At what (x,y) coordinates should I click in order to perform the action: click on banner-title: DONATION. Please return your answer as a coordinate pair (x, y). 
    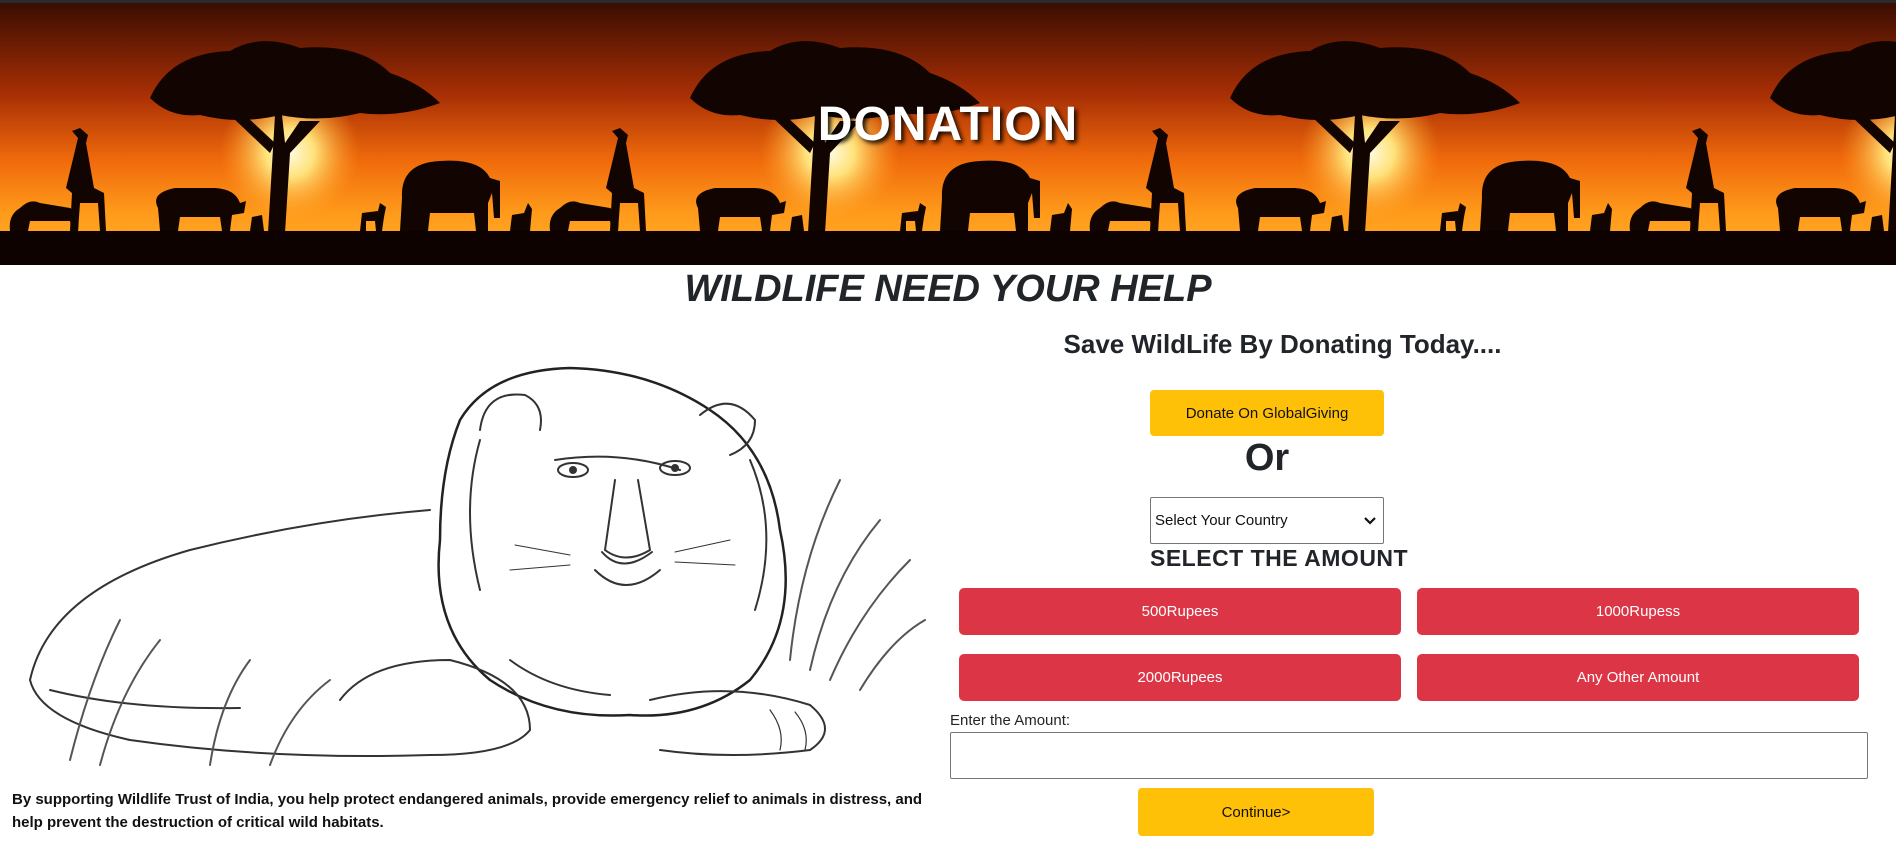
    Looking at the image, I should click on (948, 124).